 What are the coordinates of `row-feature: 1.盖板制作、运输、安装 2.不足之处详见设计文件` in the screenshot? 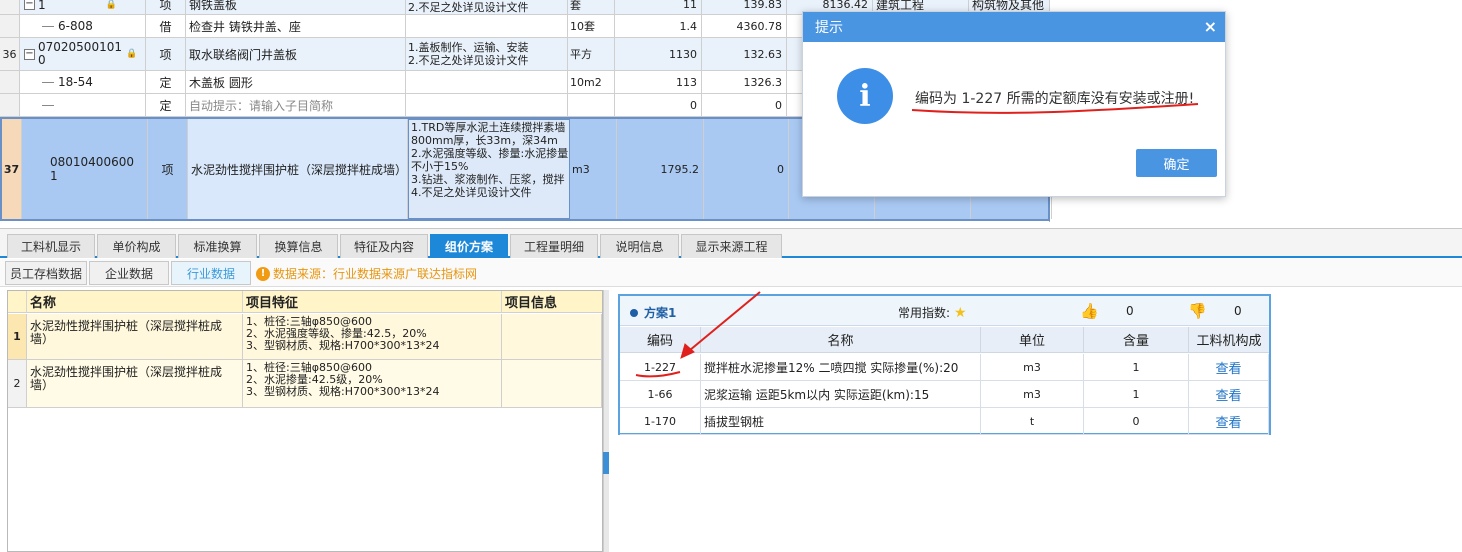 It's located at (487, 54).